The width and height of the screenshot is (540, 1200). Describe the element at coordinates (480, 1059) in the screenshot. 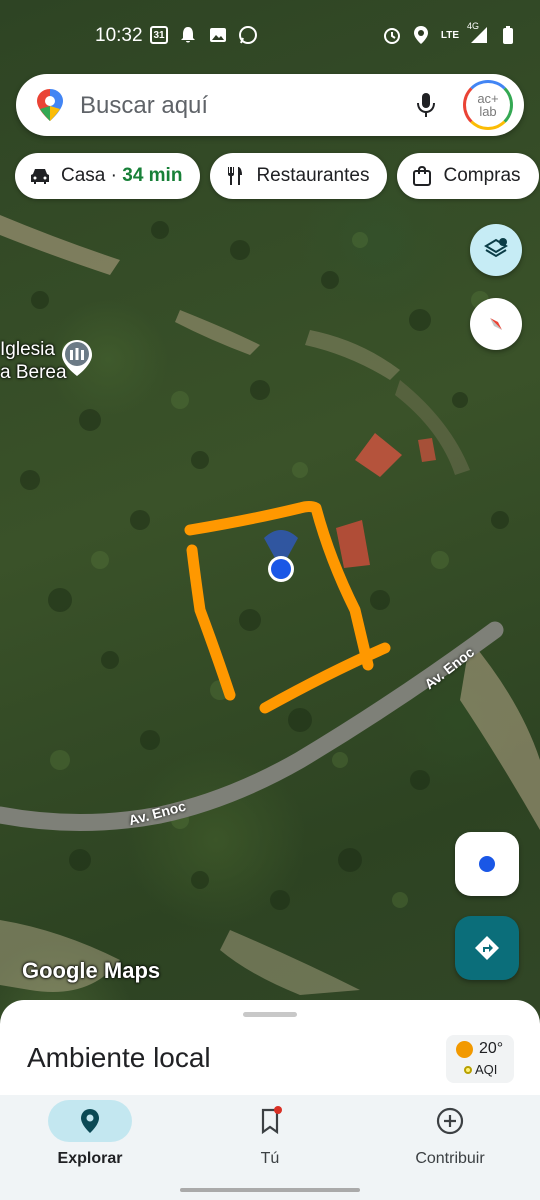

I see `weather-badge: 20° AQI` at that location.